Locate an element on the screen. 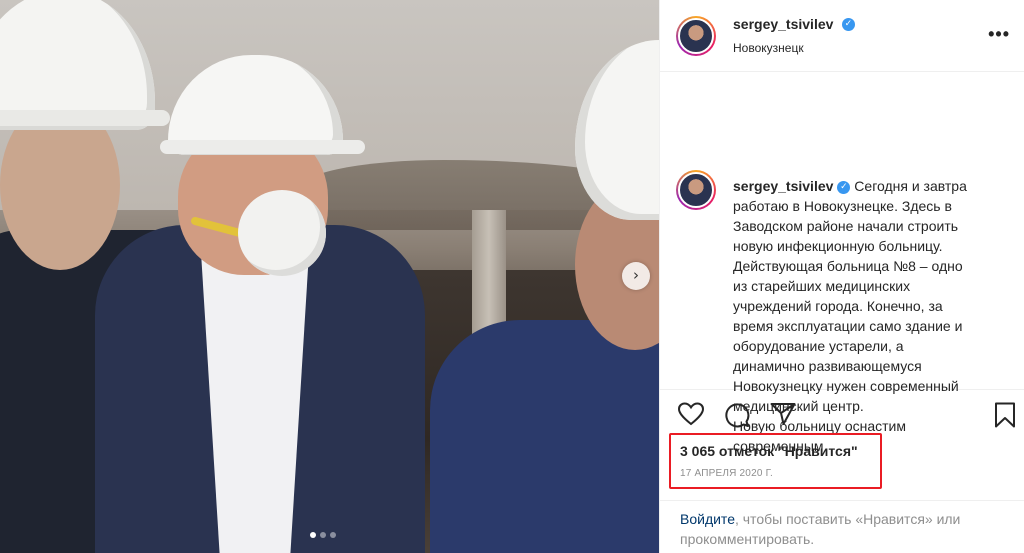 Image resolution: width=1024 pixels, height=553 pixels. caption-first-line: sergey_tsivilev ✓ Сегодня и завтра is located at coordinates (865, 186).